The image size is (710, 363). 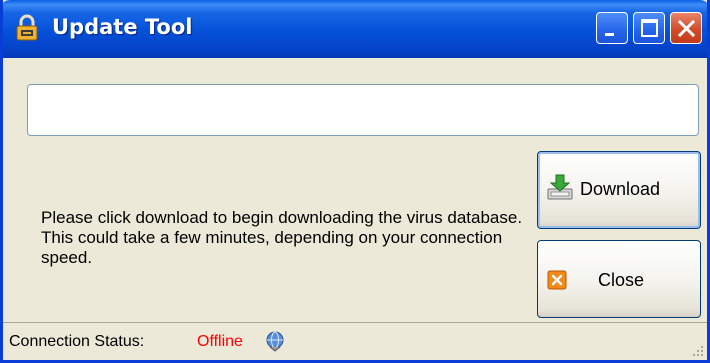 I want to click on update-source-field, so click(x=363, y=110).